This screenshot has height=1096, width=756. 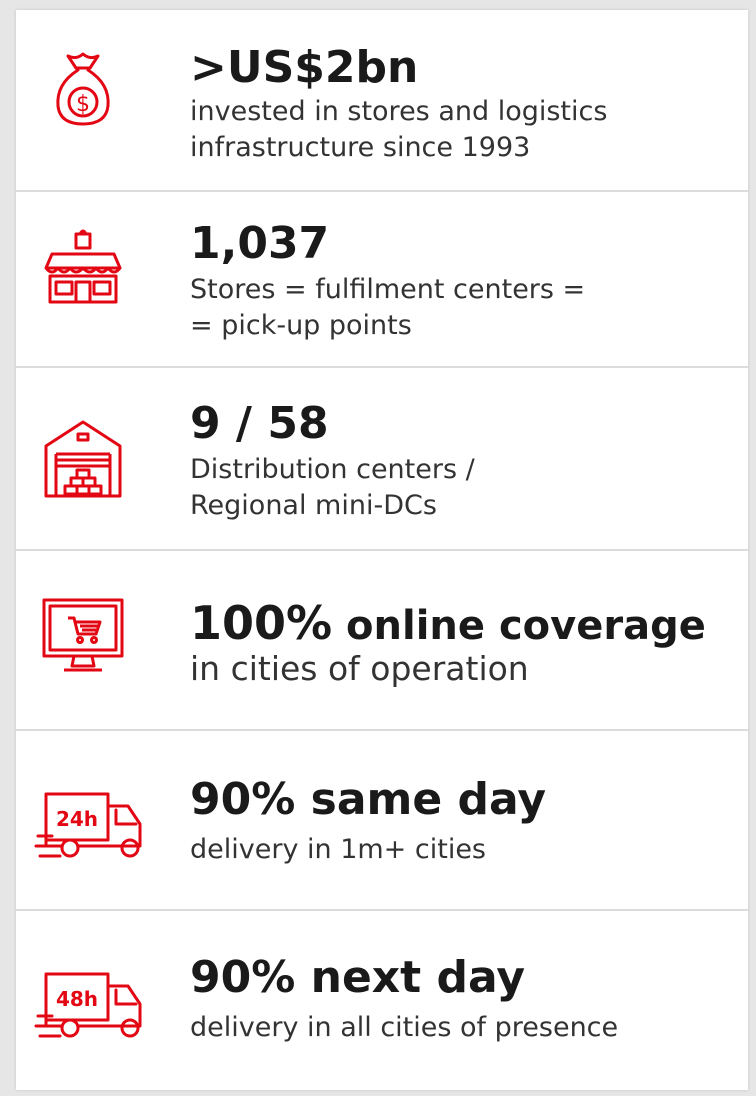 What do you see at coordinates (83, 85) in the screenshot?
I see `money-bag-icon: $` at bounding box center [83, 85].